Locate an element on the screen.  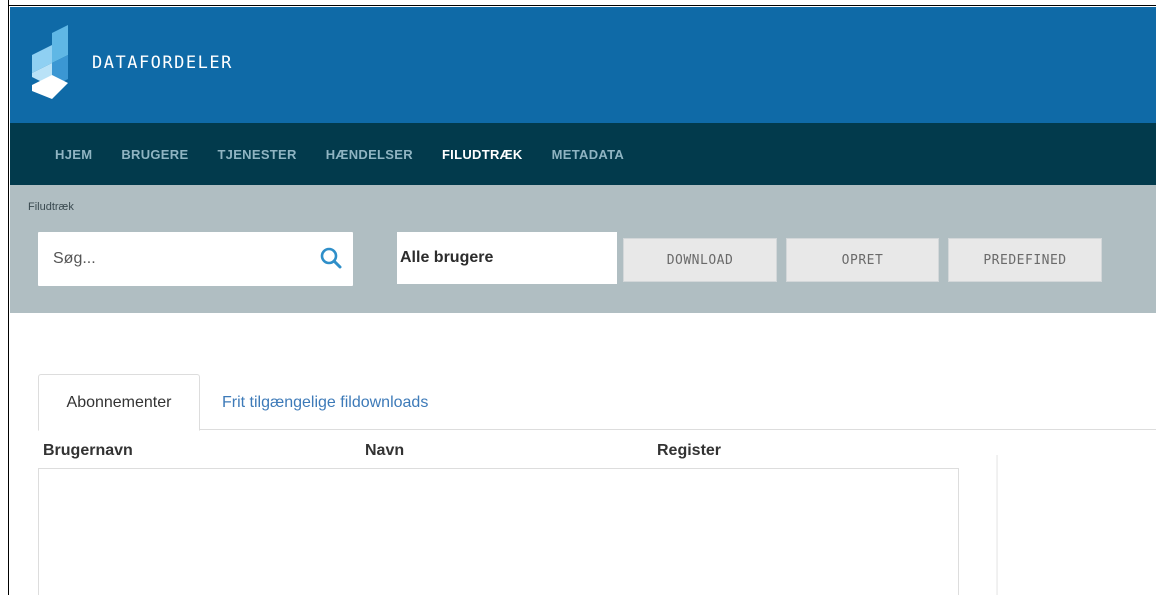
column-header-navn: Navn is located at coordinates (384, 451).